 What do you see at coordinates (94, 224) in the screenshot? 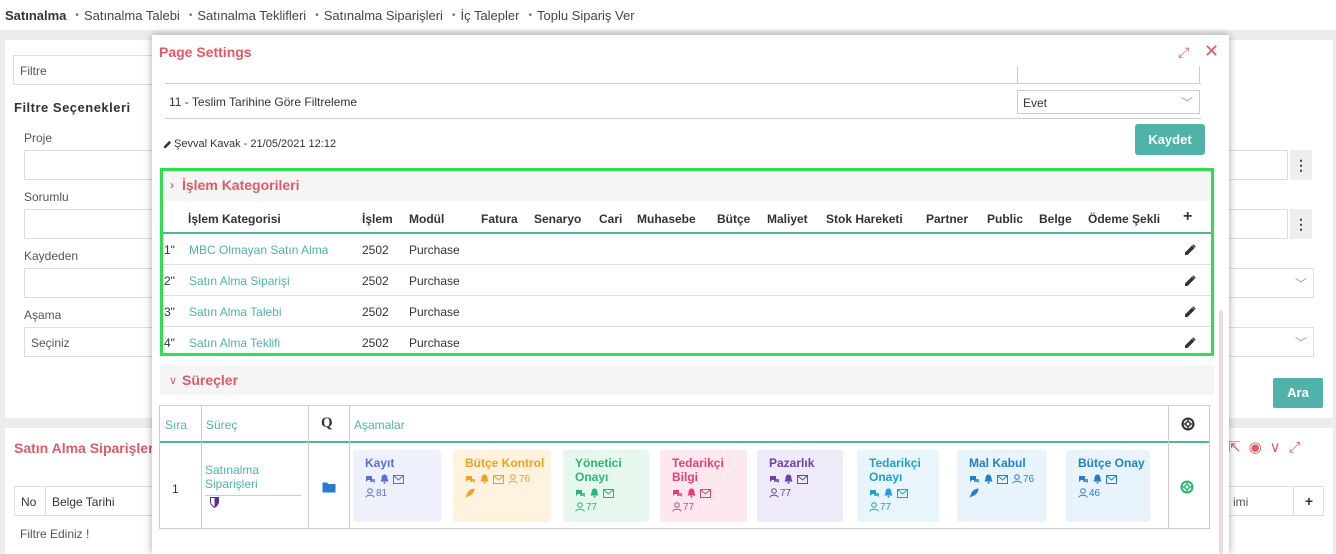
I see `sorumlu-input` at bounding box center [94, 224].